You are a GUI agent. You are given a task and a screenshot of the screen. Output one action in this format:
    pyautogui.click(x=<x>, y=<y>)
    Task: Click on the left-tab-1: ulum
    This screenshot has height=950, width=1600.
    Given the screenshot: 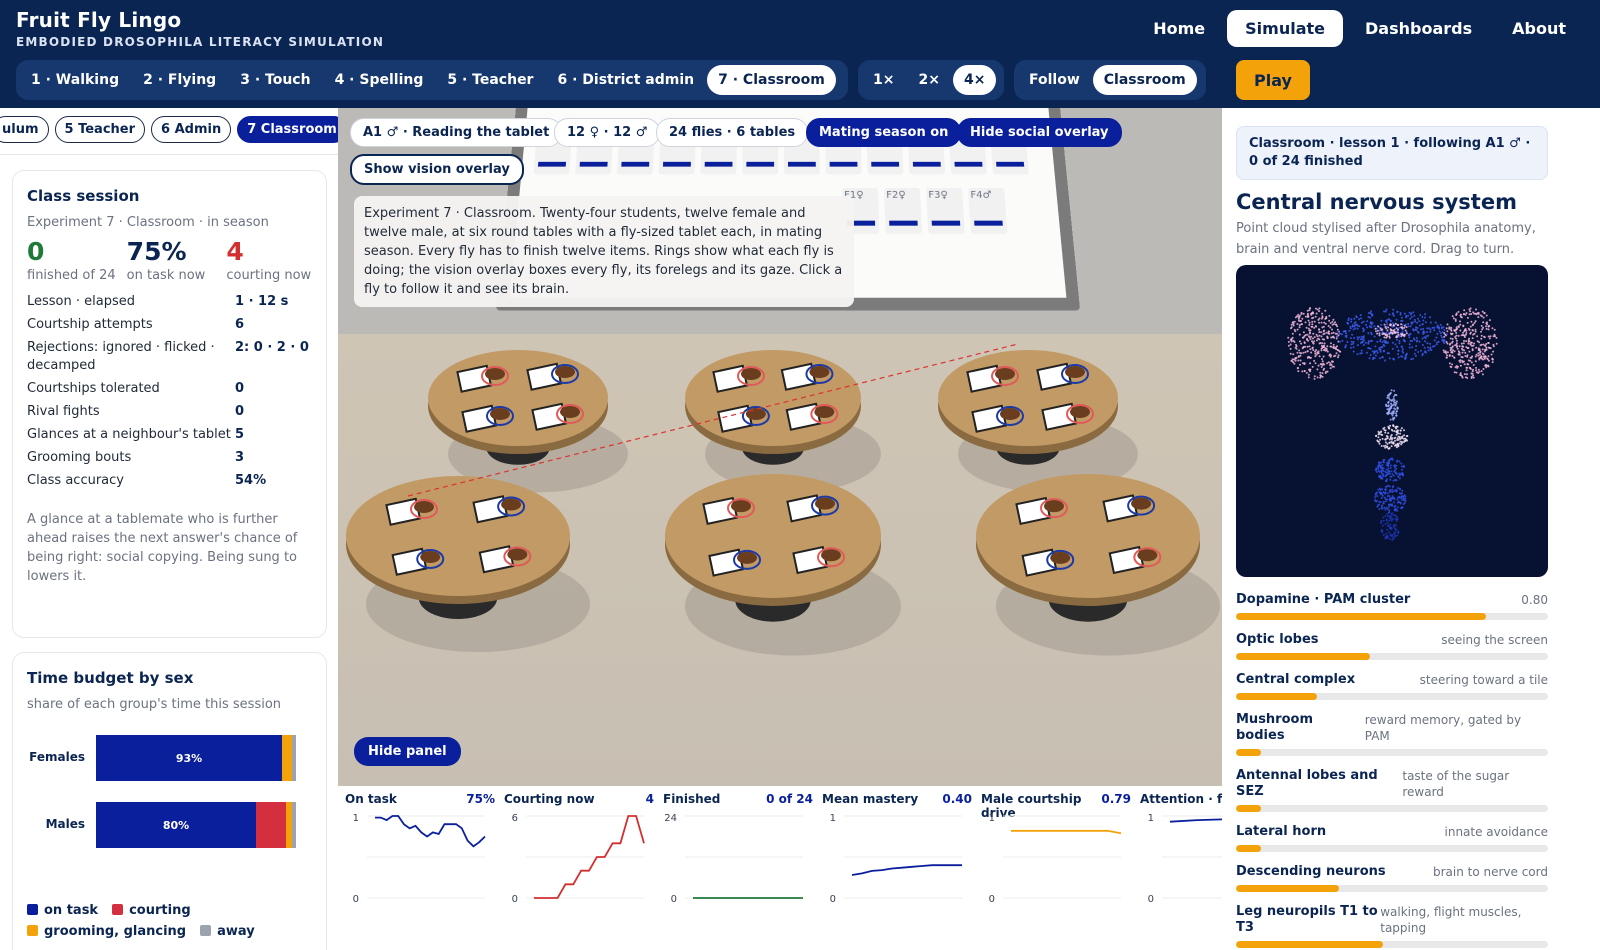 What is the action you would take?
    pyautogui.click(x=24, y=129)
    